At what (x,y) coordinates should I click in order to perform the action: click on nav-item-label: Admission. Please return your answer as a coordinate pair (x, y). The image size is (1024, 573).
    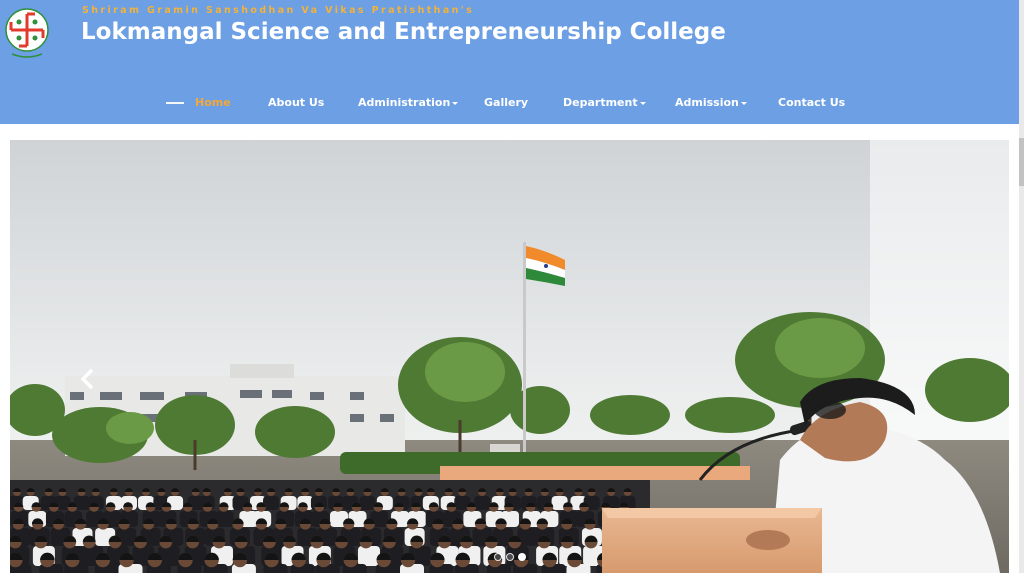
    Looking at the image, I should click on (707, 102).